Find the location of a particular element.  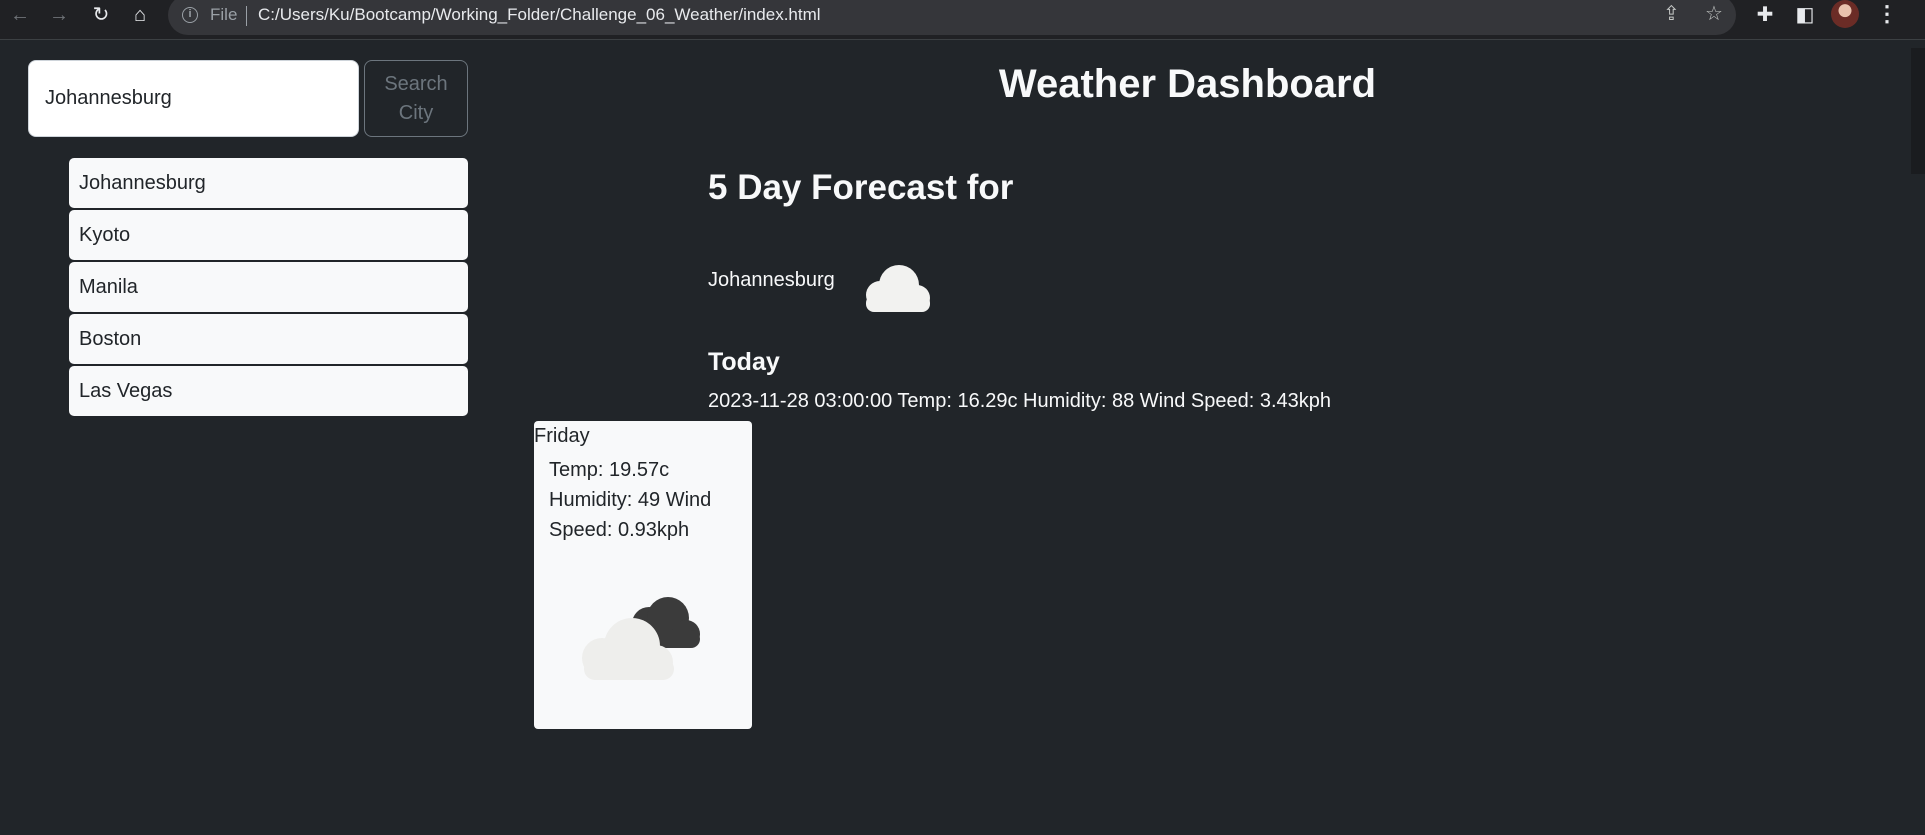

history-item-johannesburg: Johannesburg is located at coordinates (268, 183).